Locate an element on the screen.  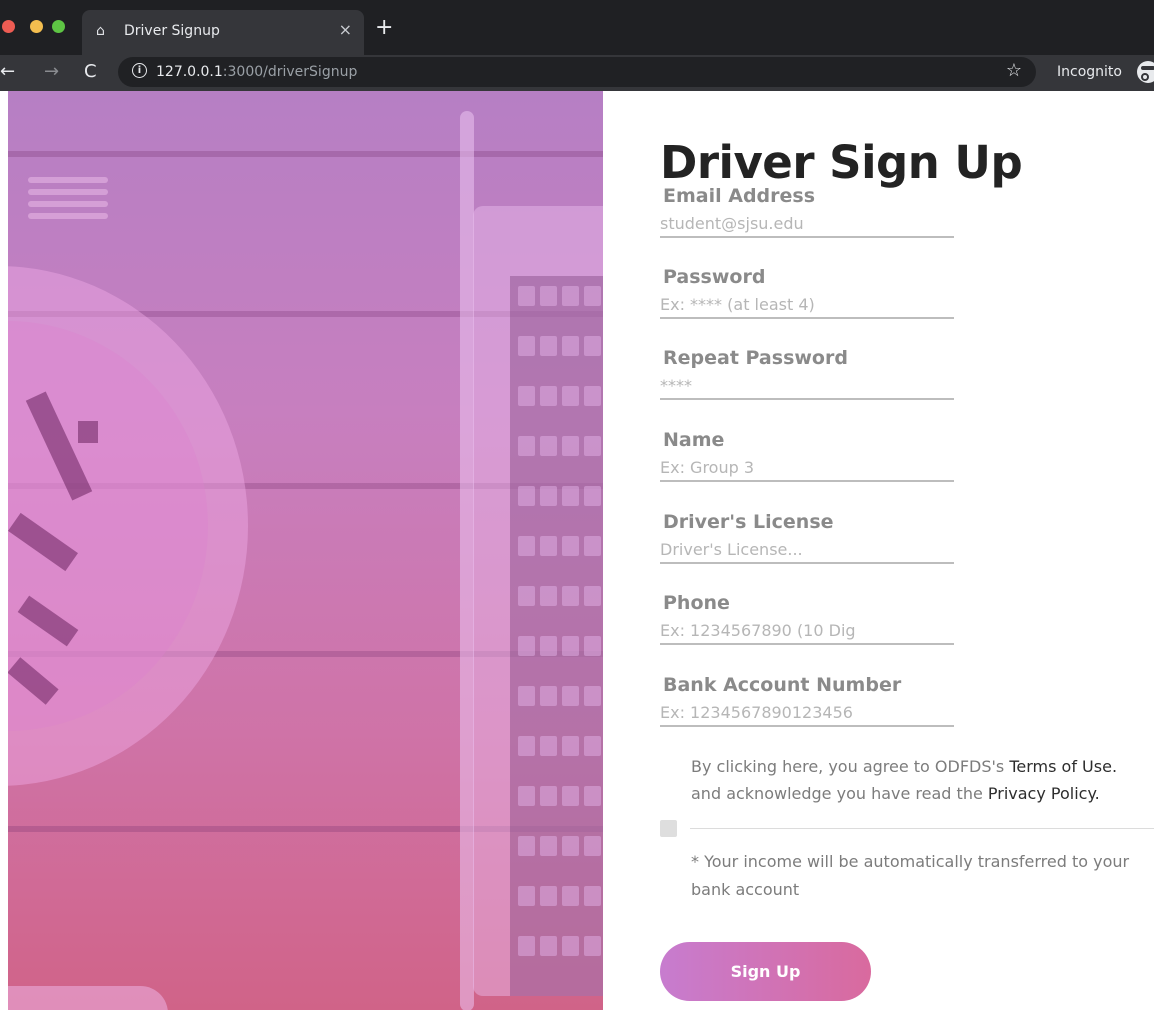
license-input is located at coordinates (807, 551).